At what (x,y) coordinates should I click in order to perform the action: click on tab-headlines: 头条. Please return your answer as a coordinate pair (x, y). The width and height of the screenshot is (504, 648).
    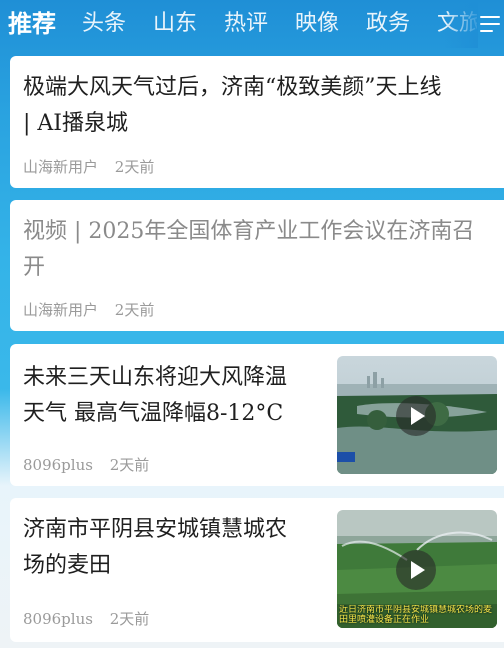
    Looking at the image, I should click on (104, 24).